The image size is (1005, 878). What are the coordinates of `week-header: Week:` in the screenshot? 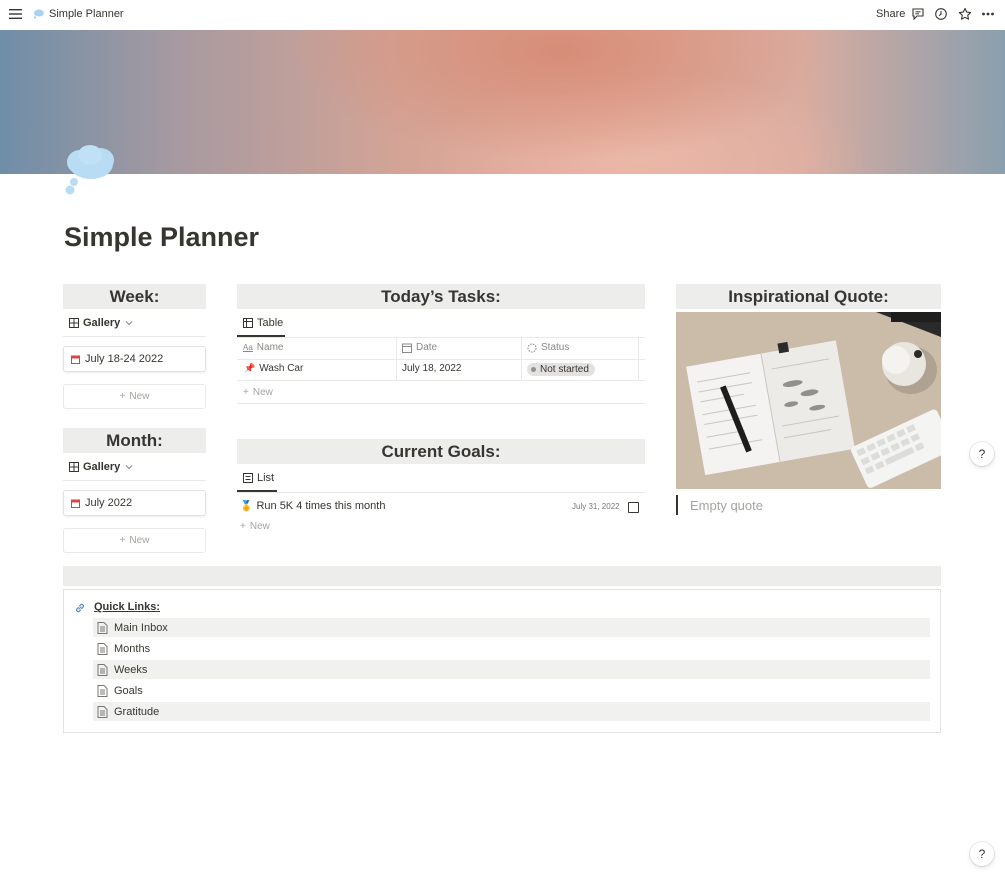 It's located at (134, 296).